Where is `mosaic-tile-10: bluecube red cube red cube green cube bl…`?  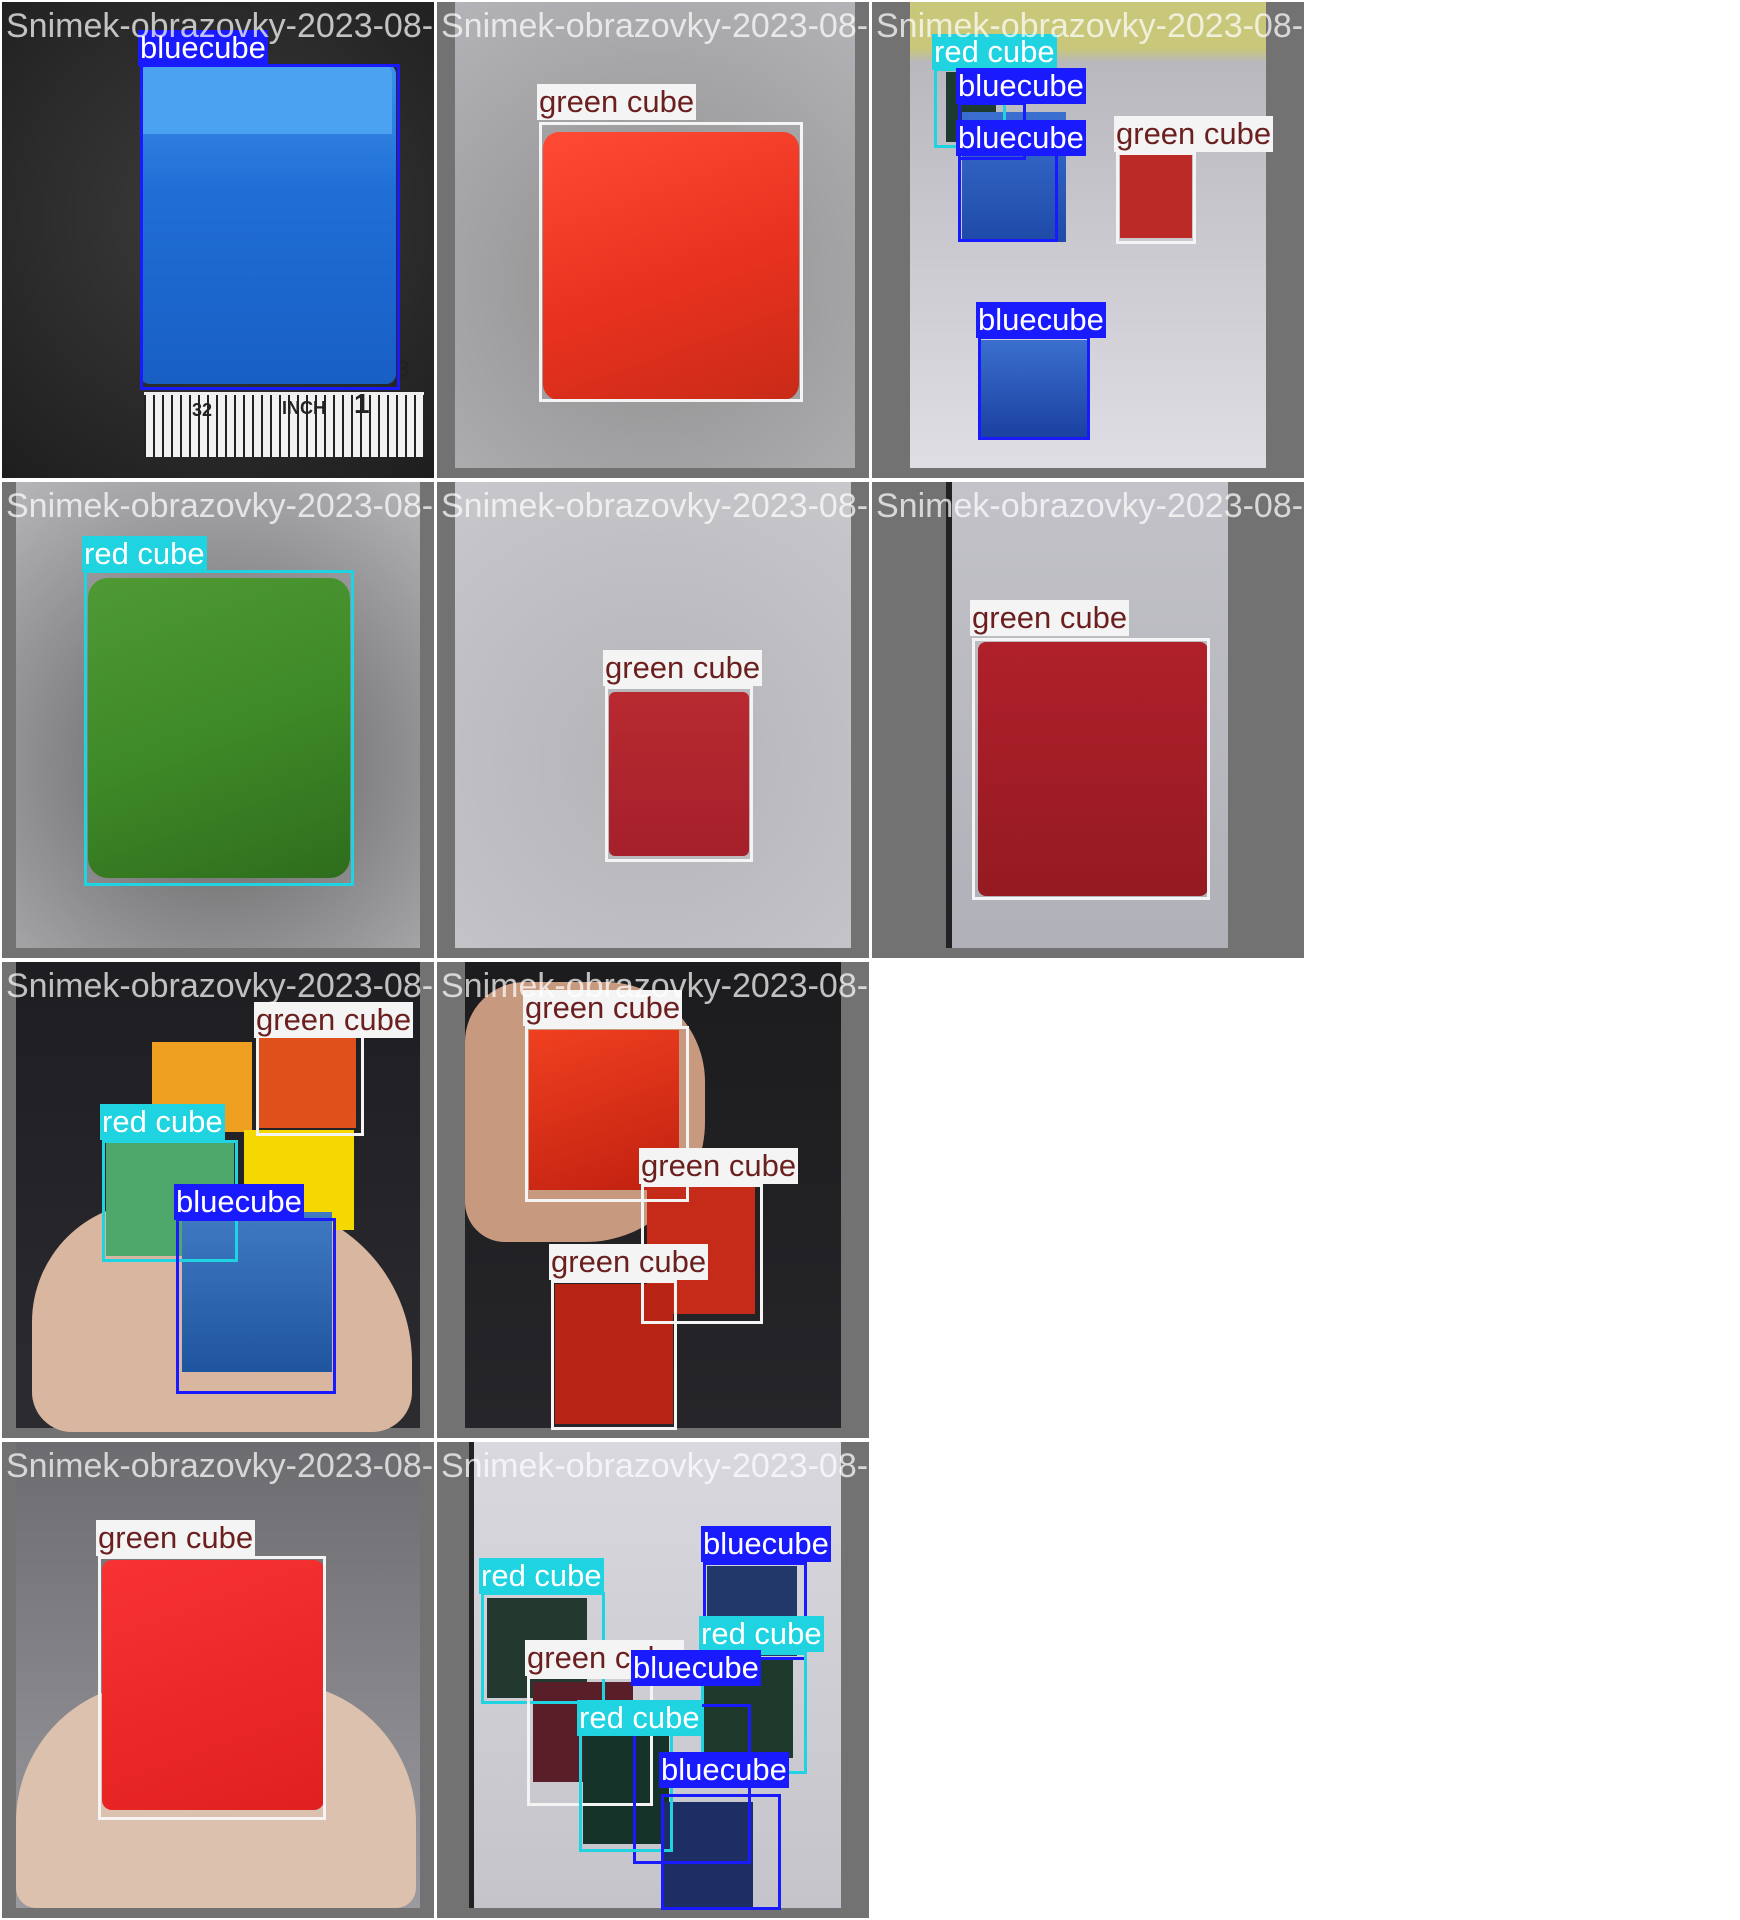 mosaic-tile-10: bluecube red cube red cube green cube bl… is located at coordinates (653, 1680).